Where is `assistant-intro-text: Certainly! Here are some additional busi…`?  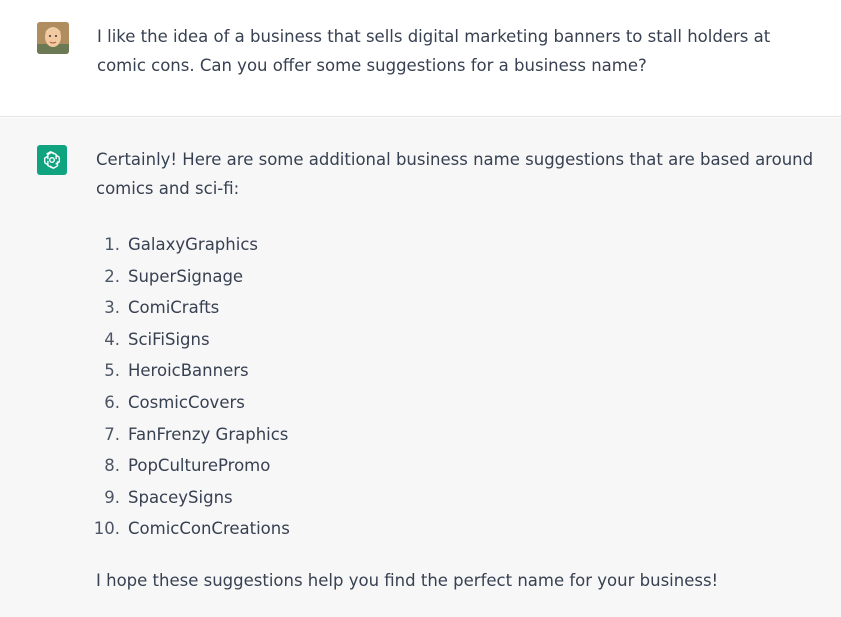 assistant-intro-text: Certainly! Here are some additional busi… is located at coordinates (455, 174).